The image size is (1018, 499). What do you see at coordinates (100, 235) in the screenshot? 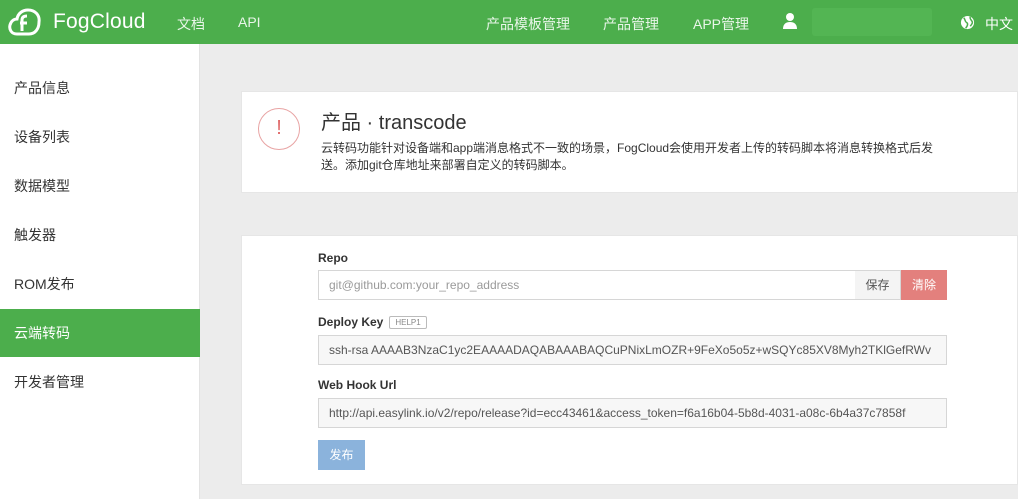
I see `sidebar-item-triggers: 触发器` at bounding box center [100, 235].